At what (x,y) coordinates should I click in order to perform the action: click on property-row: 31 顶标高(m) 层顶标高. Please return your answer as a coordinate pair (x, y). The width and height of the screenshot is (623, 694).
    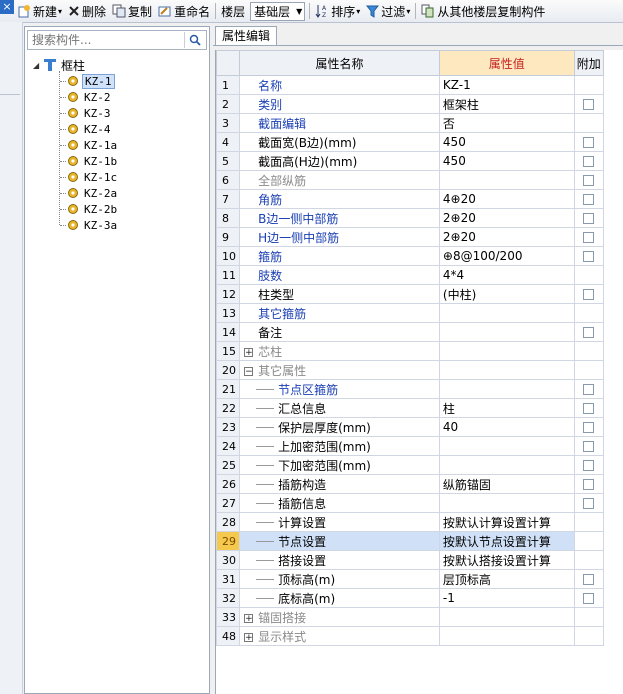
    Looking at the image, I should click on (410, 579).